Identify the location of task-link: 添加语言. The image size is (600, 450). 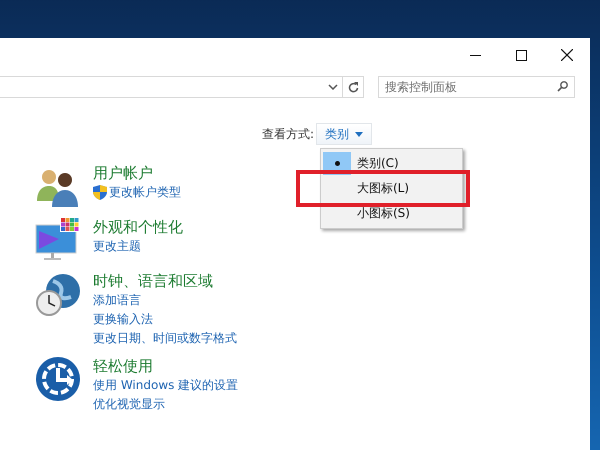
(165, 300).